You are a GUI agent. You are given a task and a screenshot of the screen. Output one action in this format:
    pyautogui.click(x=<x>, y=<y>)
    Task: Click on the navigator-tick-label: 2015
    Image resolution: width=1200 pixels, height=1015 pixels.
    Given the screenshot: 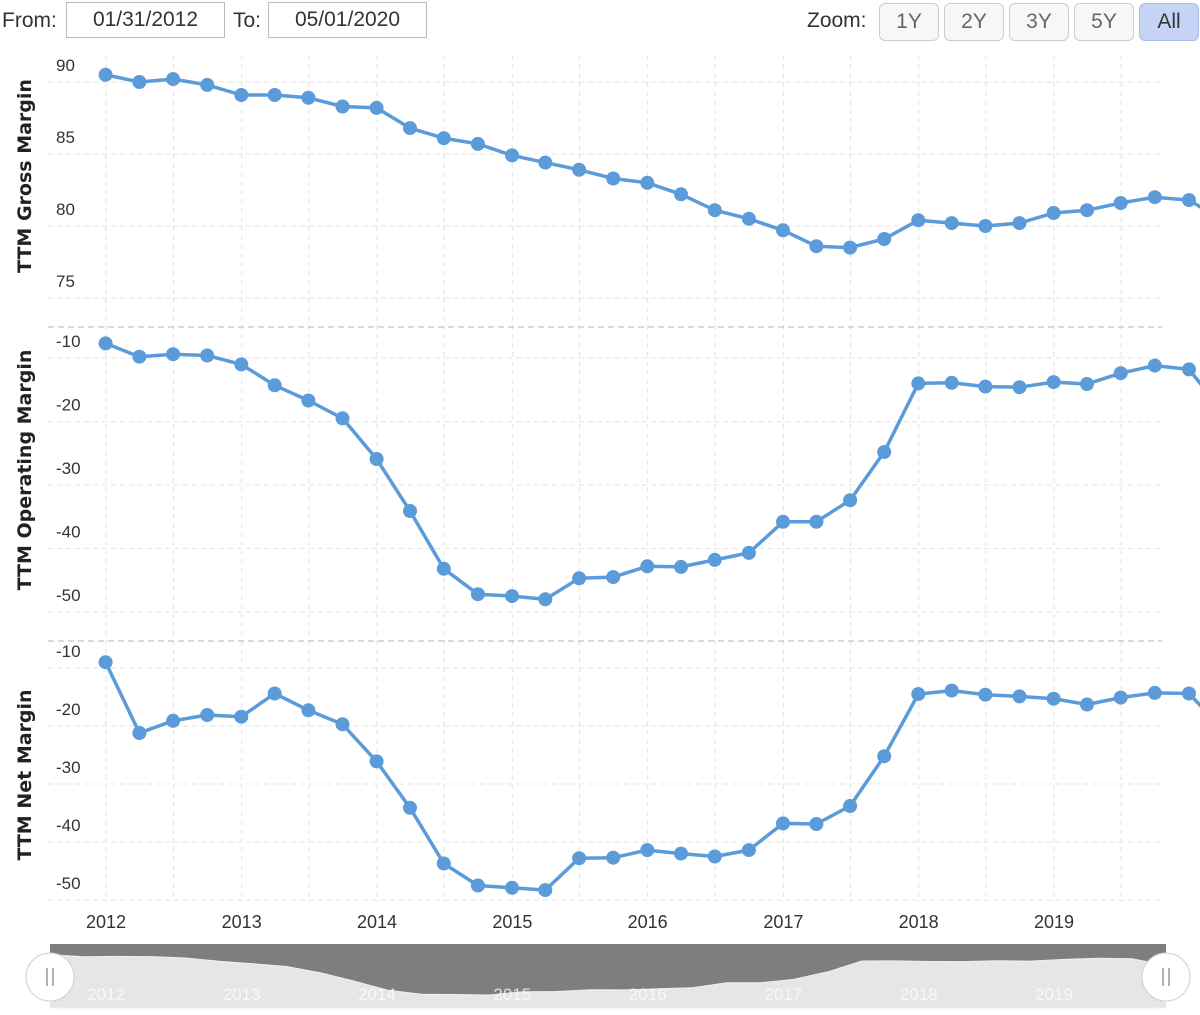 What is the action you would take?
    pyautogui.click(x=512, y=994)
    